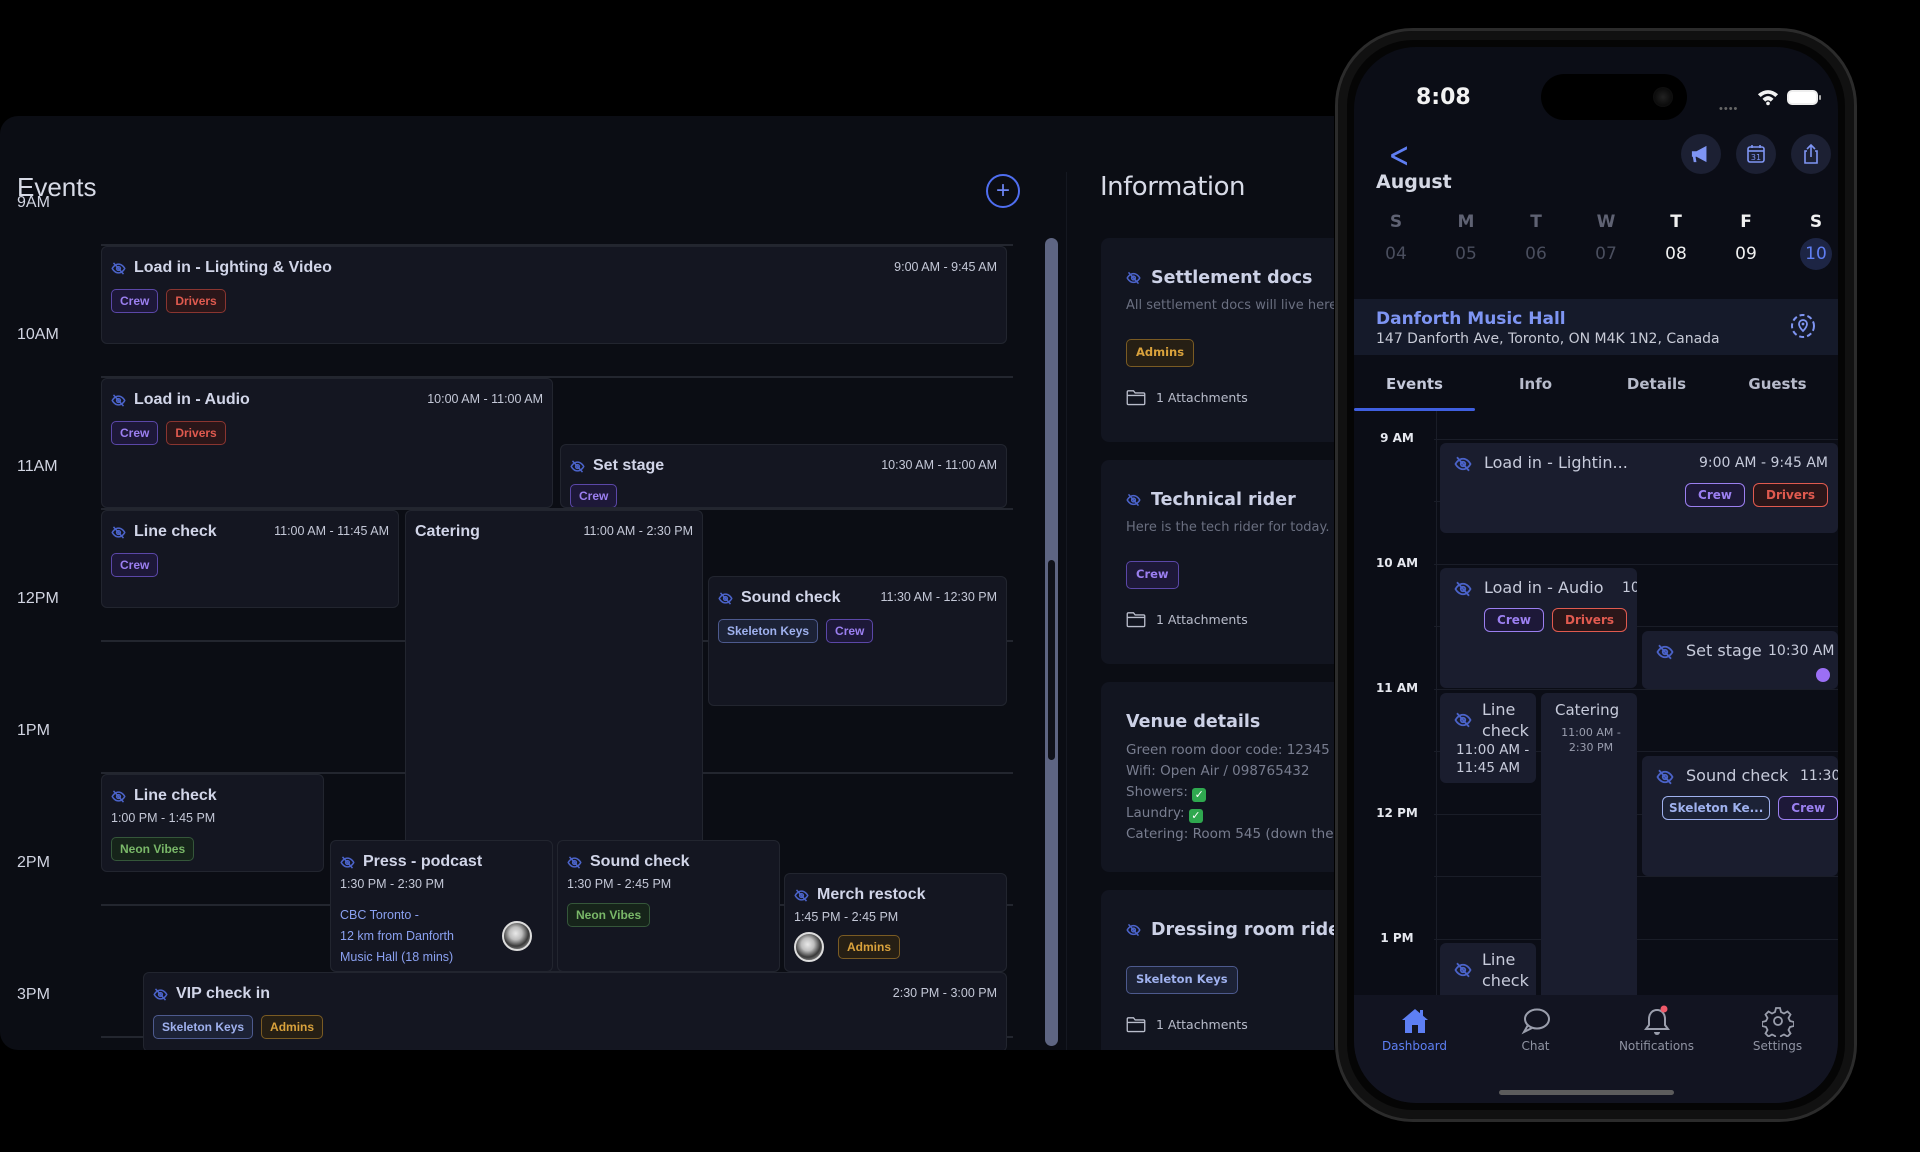  I want to click on event-title: Press - podcast, so click(423, 861).